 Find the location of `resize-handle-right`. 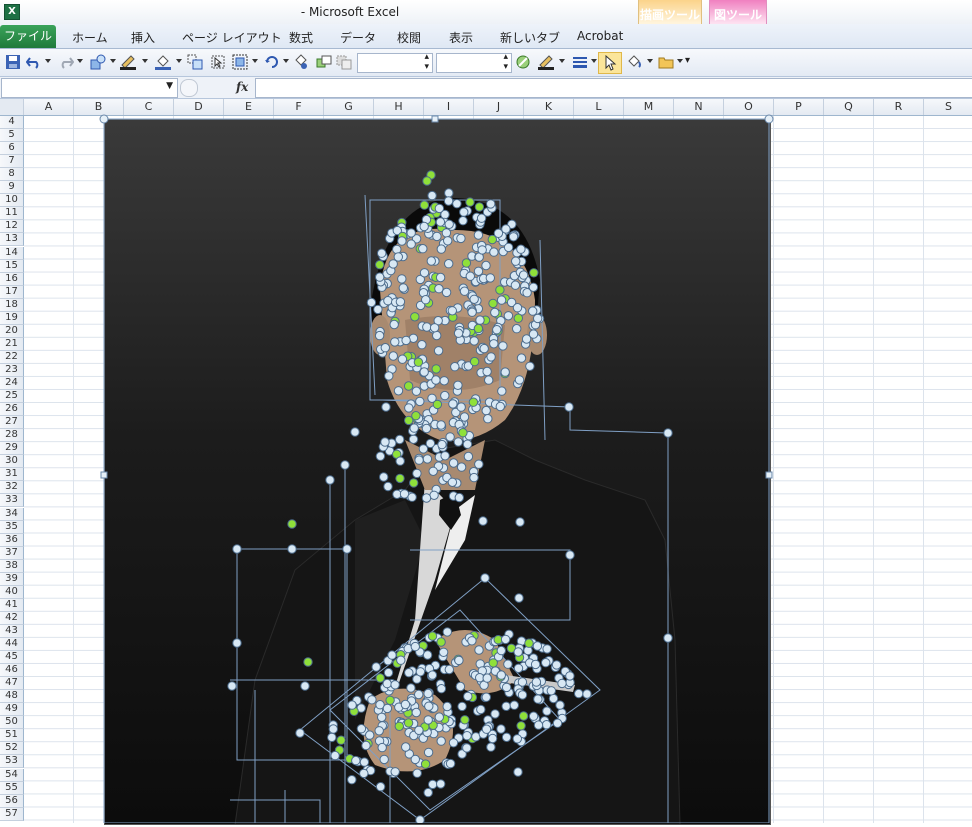

resize-handle-right is located at coordinates (769, 475).